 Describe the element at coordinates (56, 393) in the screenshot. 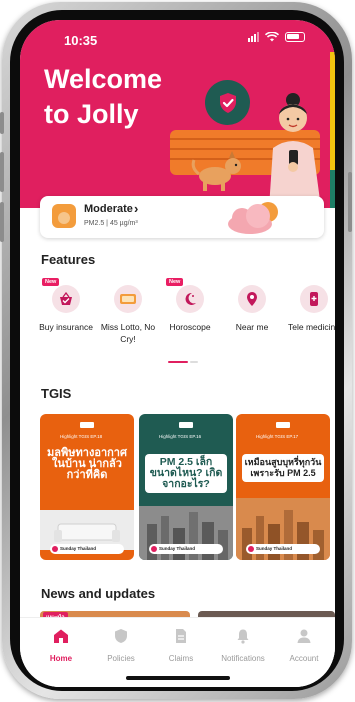

I see `tgis-title: TGIS` at that location.